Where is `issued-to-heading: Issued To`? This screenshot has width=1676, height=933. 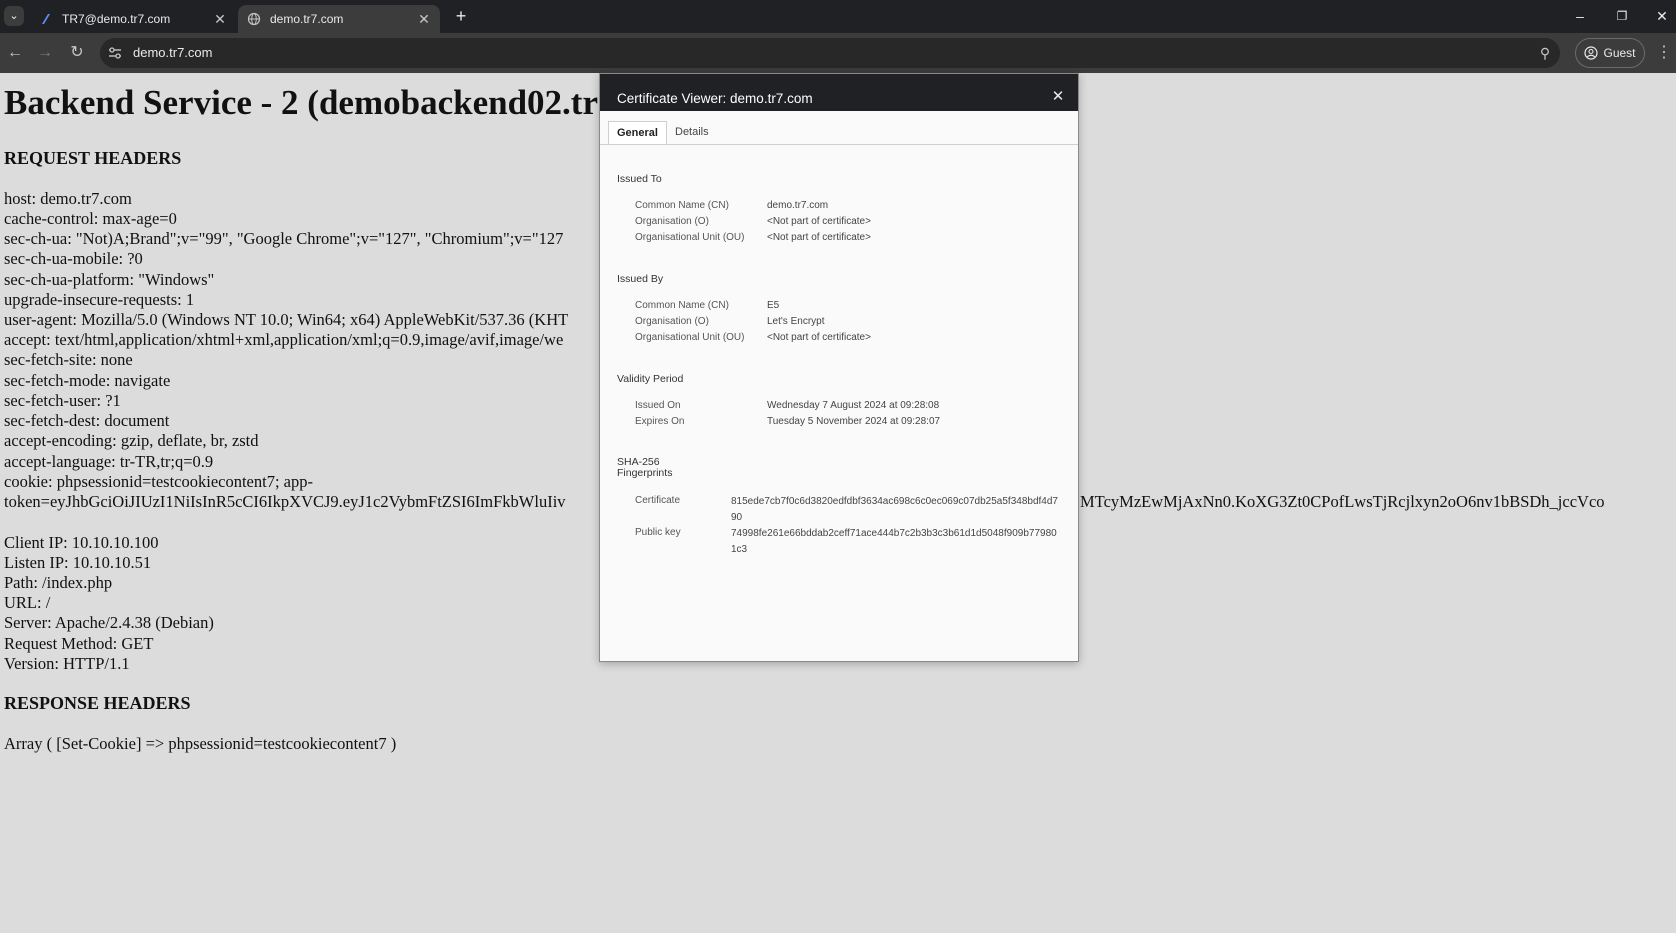
issued-to-heading: Issued To is located at coordinates (639, 179).